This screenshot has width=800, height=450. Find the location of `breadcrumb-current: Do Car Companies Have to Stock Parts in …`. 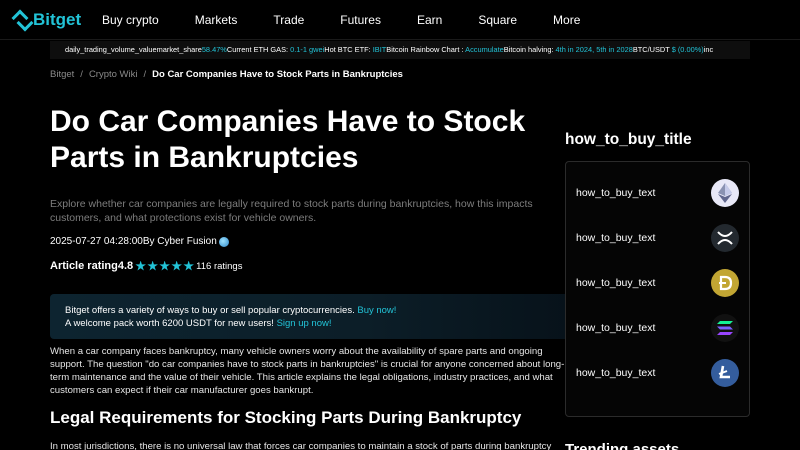

breadcrumb-current: Do Car Companies Have to Stock Parts in … is located at coordinates (277, 74).